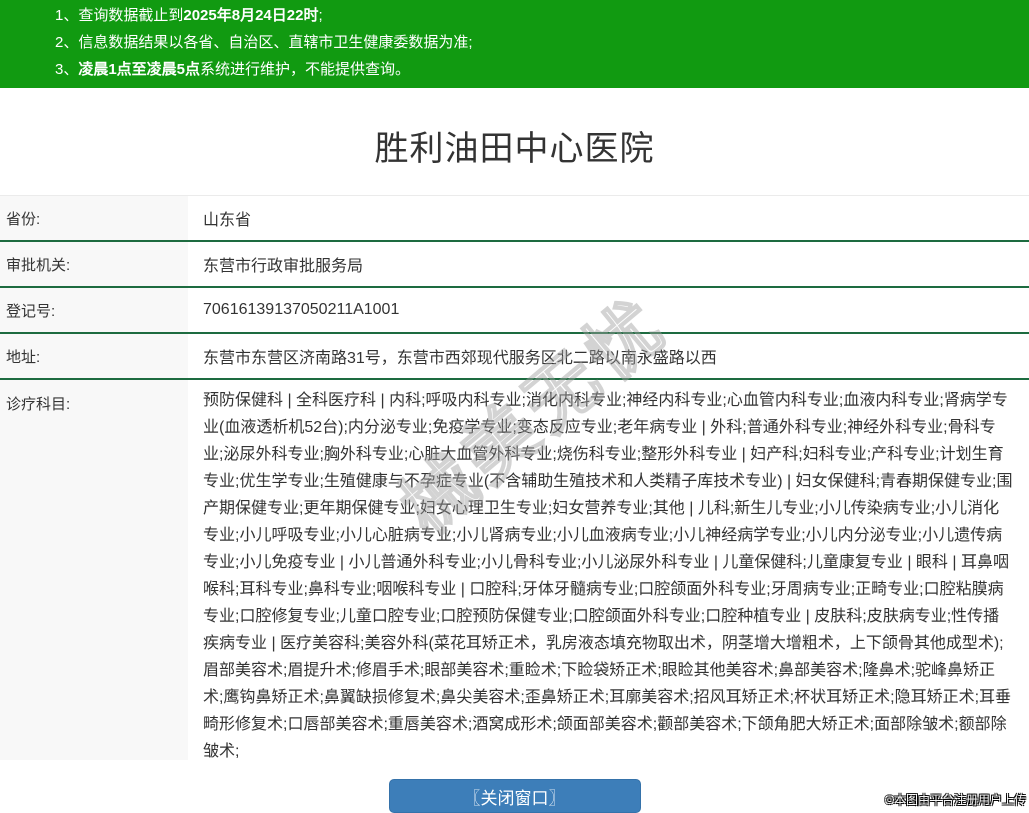  Describe the element at coordinates (139, 69) in the screenshot. I see `notice-bold-text: 凌晨1点至凌晨5点` at that location.